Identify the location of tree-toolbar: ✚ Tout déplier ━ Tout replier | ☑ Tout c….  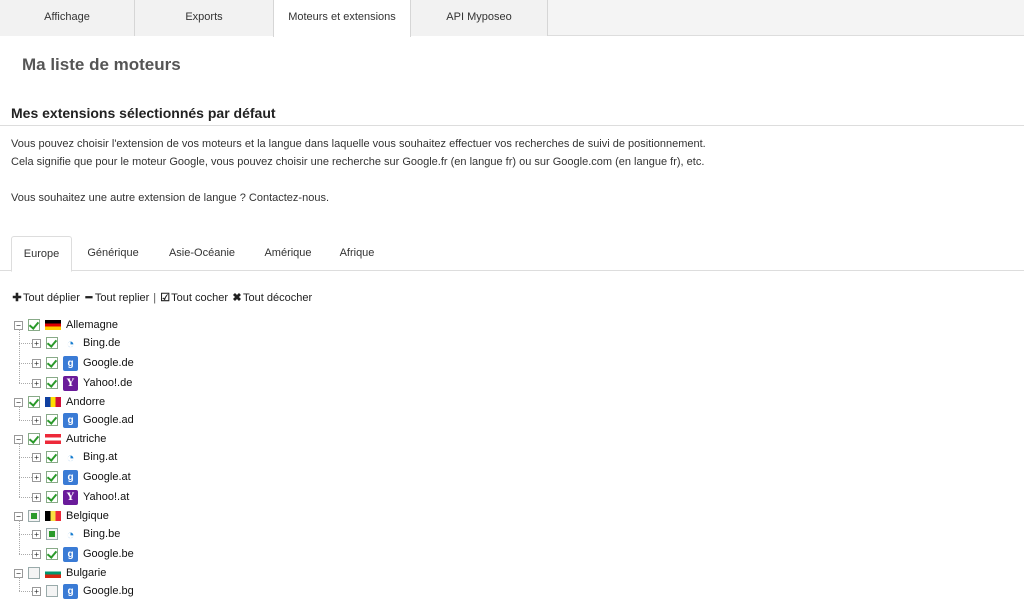
(162, 298).